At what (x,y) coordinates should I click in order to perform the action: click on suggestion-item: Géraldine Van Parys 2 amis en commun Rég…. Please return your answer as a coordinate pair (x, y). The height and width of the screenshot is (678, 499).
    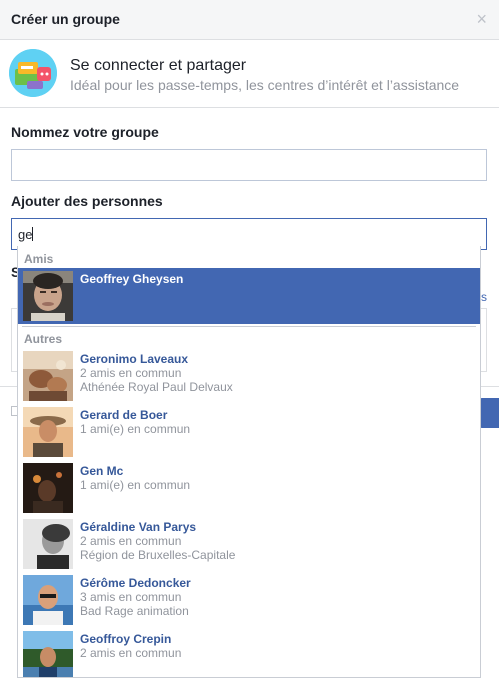
    Looking at the image, I should click on (249, 544).